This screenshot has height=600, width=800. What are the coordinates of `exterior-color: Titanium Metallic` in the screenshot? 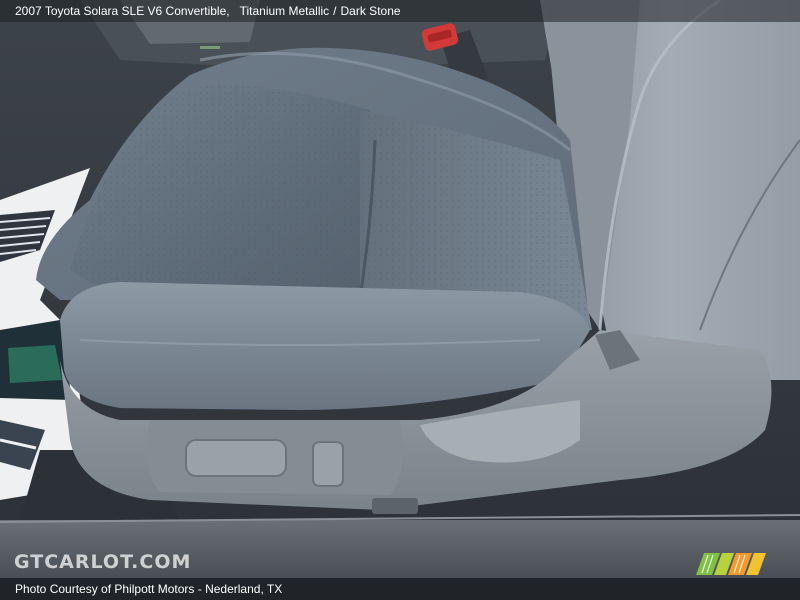 It's located at (284, 11).